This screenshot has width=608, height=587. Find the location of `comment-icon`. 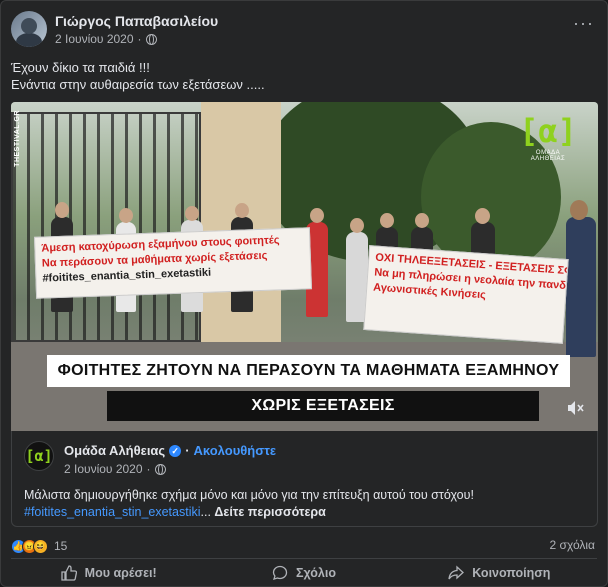

comment-icon is located at coordinates (280, 572).